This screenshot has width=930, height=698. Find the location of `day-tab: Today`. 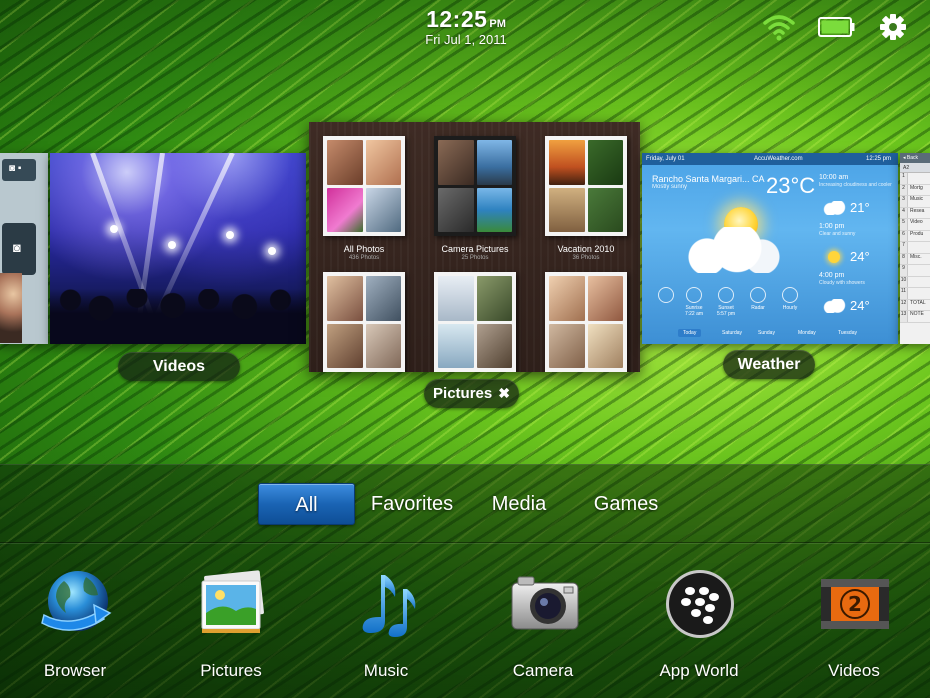

day-tab: Today is located at coordinates (690, 333).